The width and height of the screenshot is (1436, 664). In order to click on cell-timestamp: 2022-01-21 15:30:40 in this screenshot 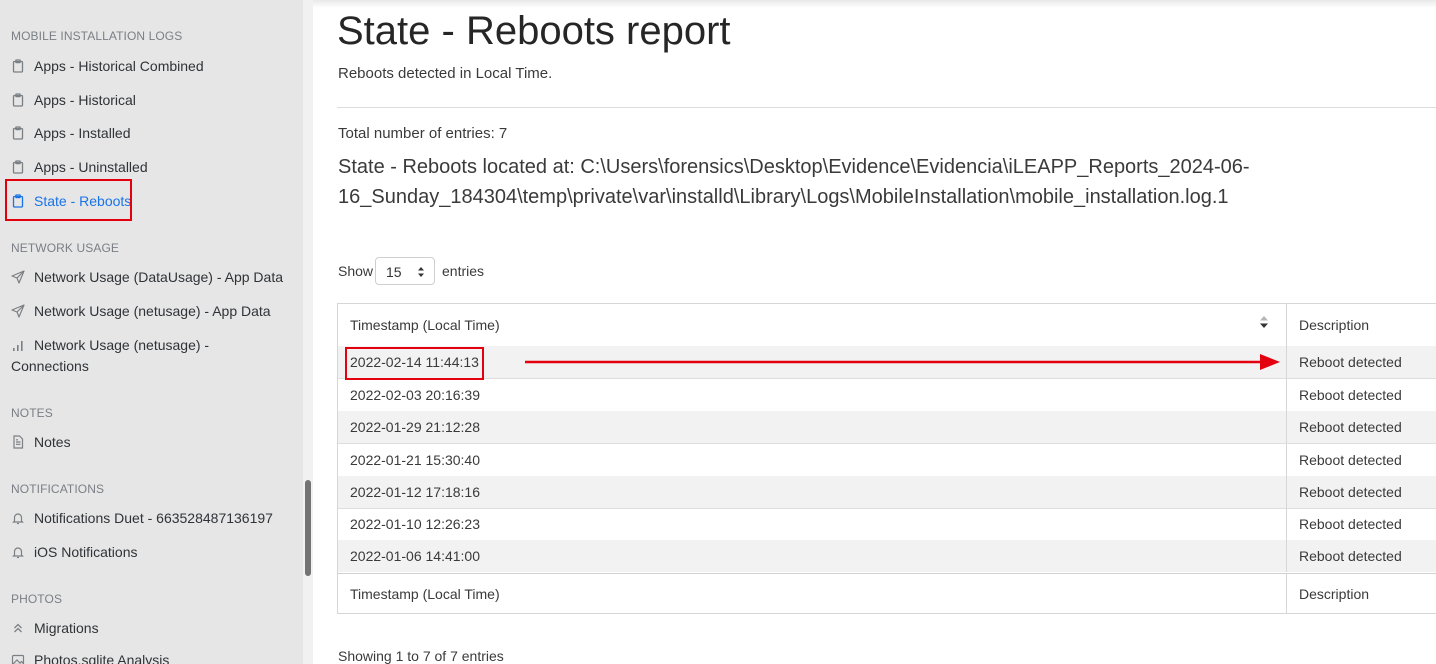, I will do `click(415, 460)`.